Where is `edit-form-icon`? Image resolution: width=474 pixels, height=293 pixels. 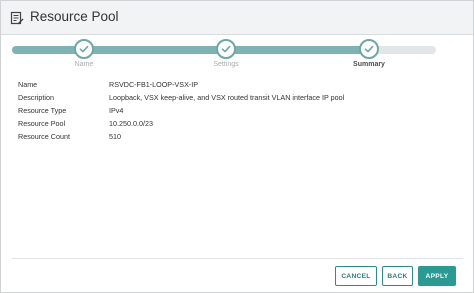 edit-form-icon is located at coordinates (17, 18).